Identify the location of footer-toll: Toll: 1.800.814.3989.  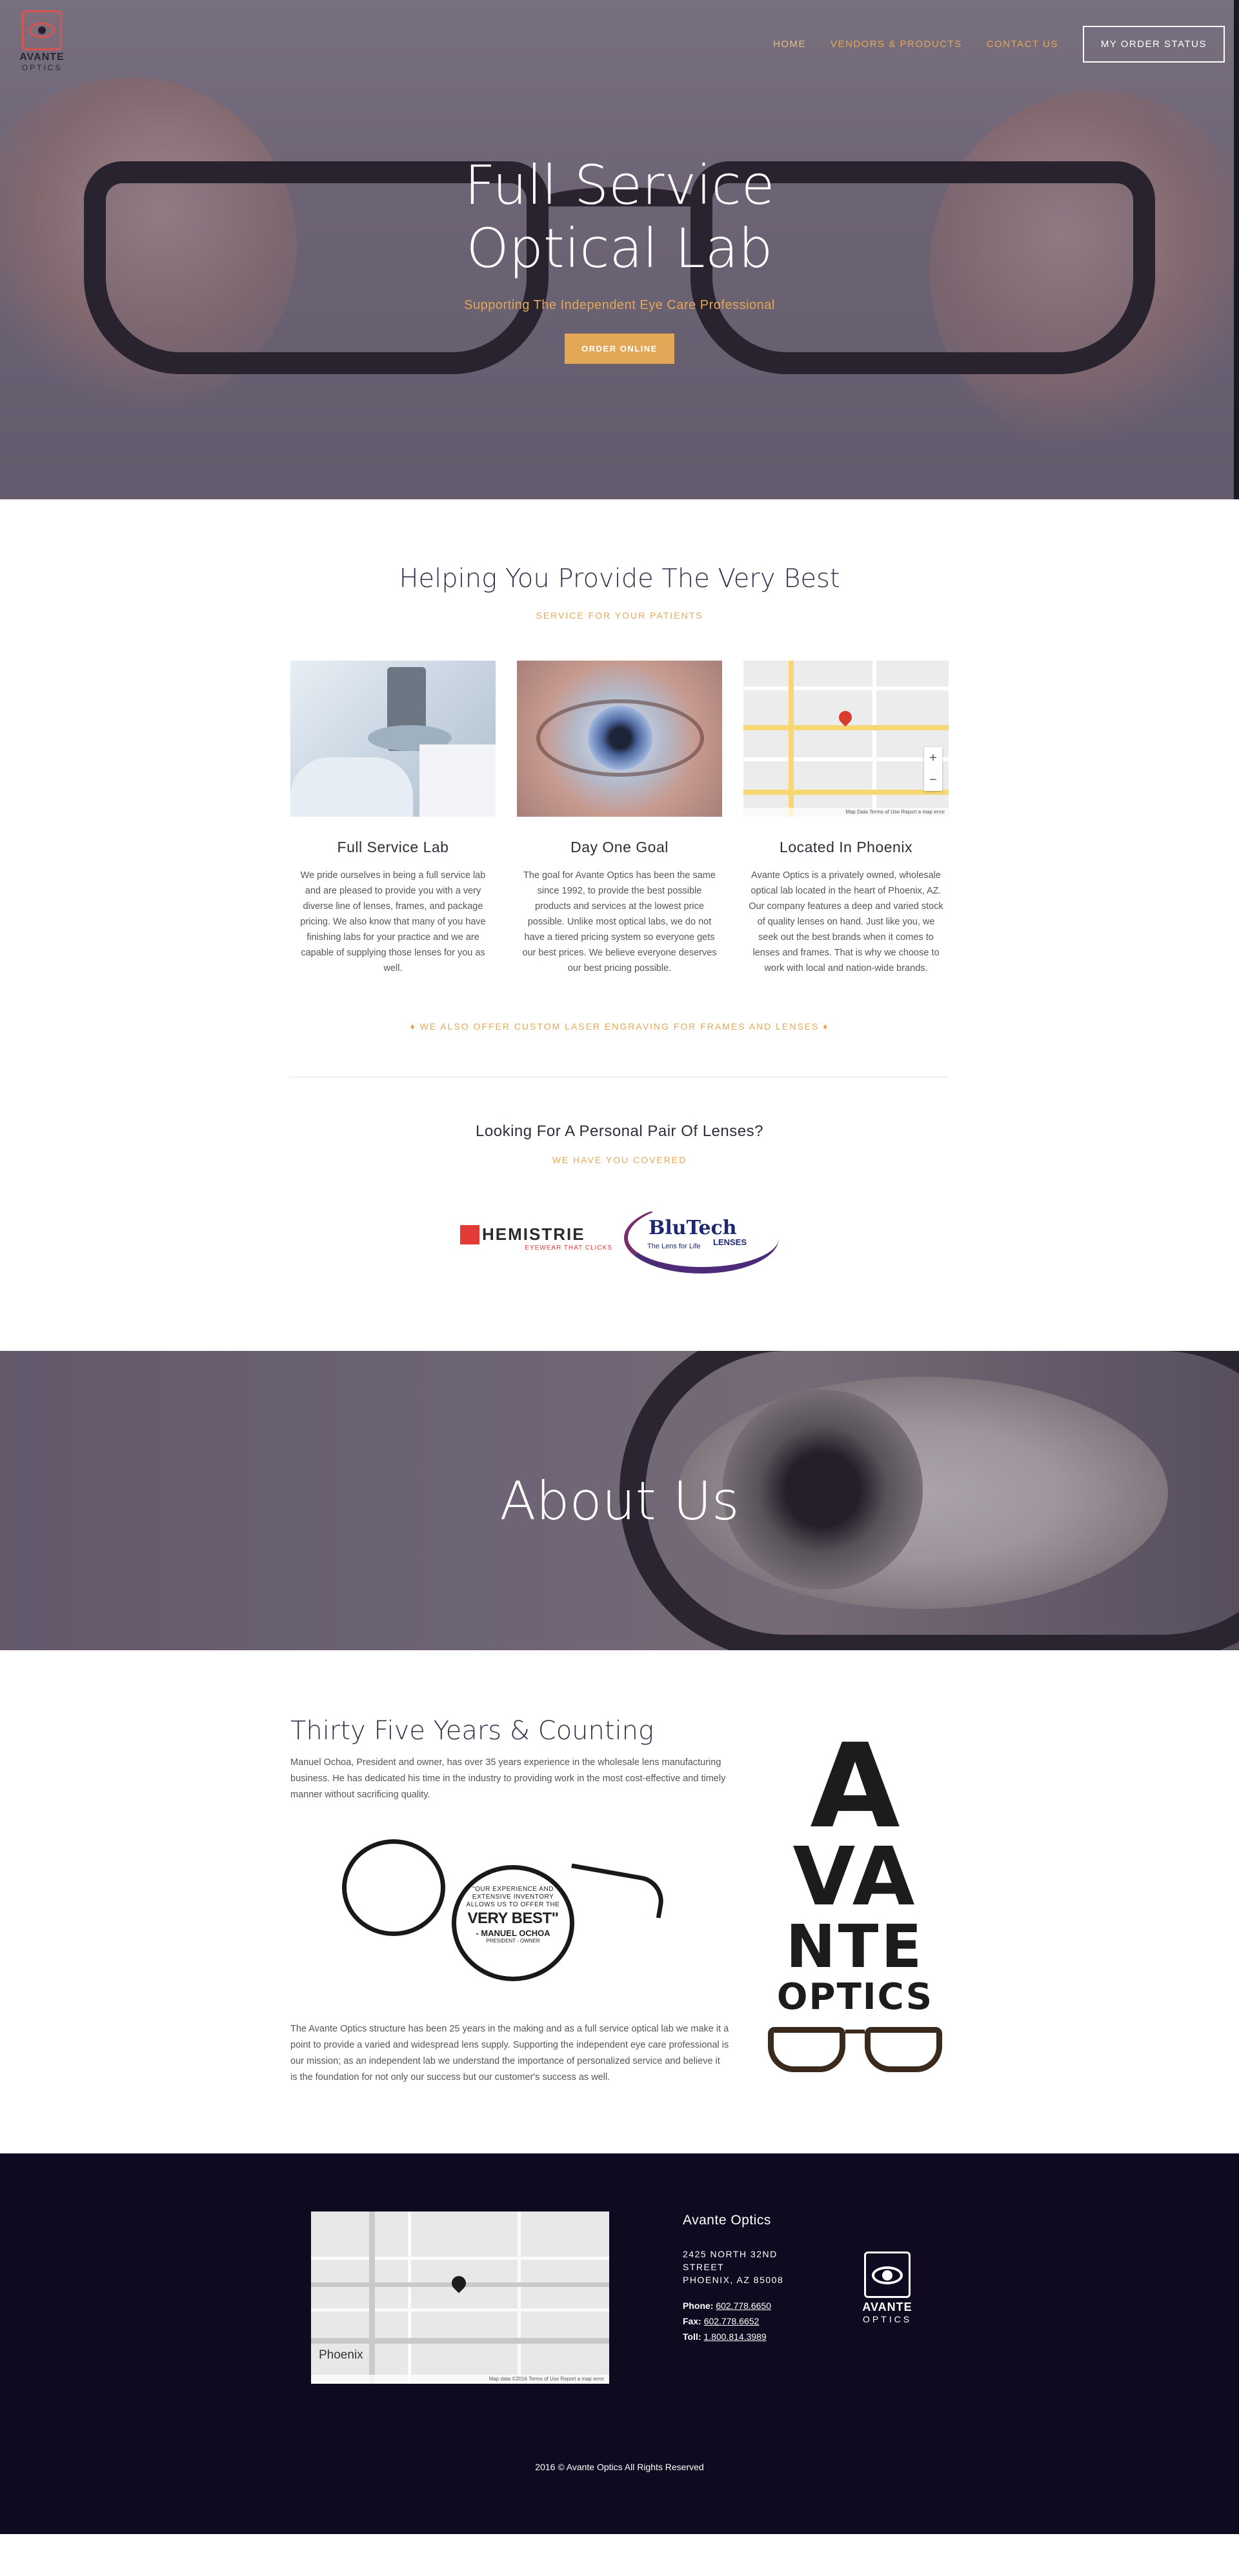
(725, 2336).